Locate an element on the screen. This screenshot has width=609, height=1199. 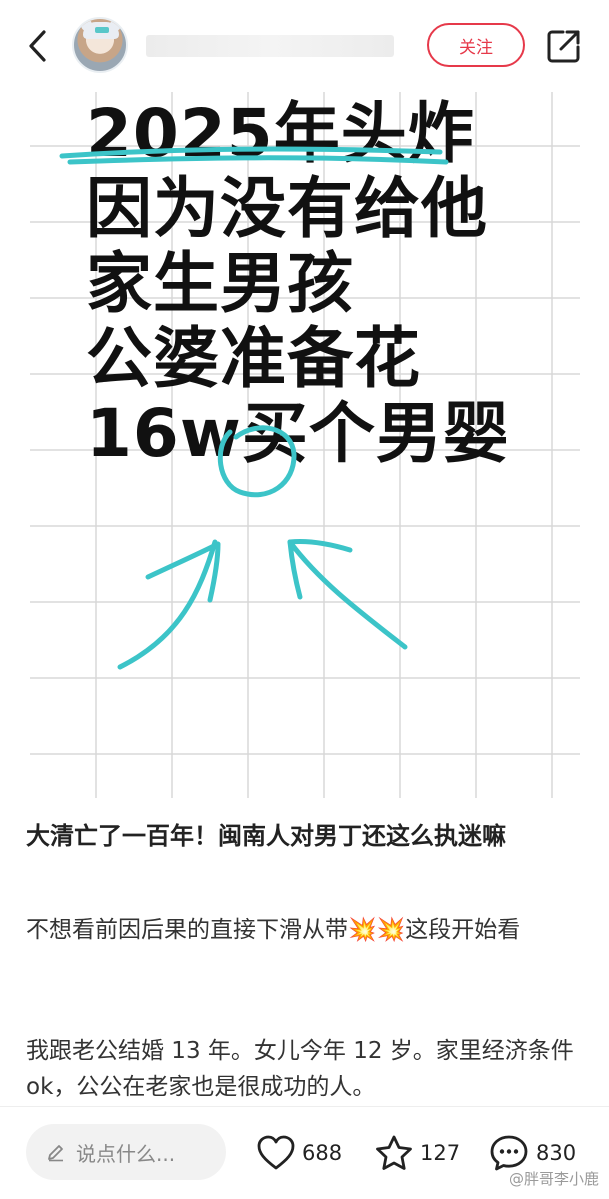
headline-line: 公婆准备花 is located at coordinates (253, 358).